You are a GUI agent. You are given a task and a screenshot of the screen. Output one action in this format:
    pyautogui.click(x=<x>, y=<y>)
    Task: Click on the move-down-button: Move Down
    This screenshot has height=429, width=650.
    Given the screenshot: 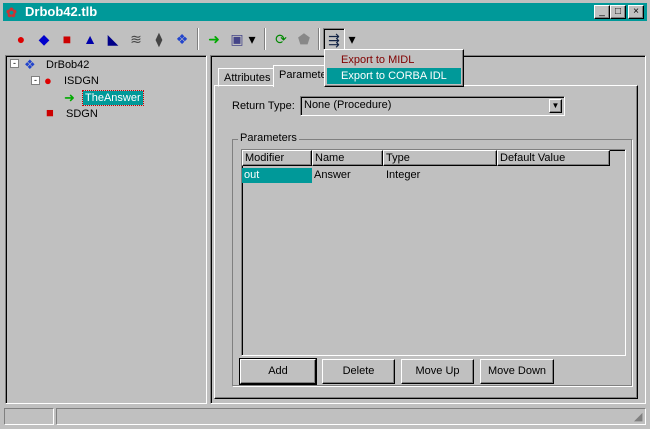 What is the action you would take?
    pyautogui.click(x=517, y=371)
    